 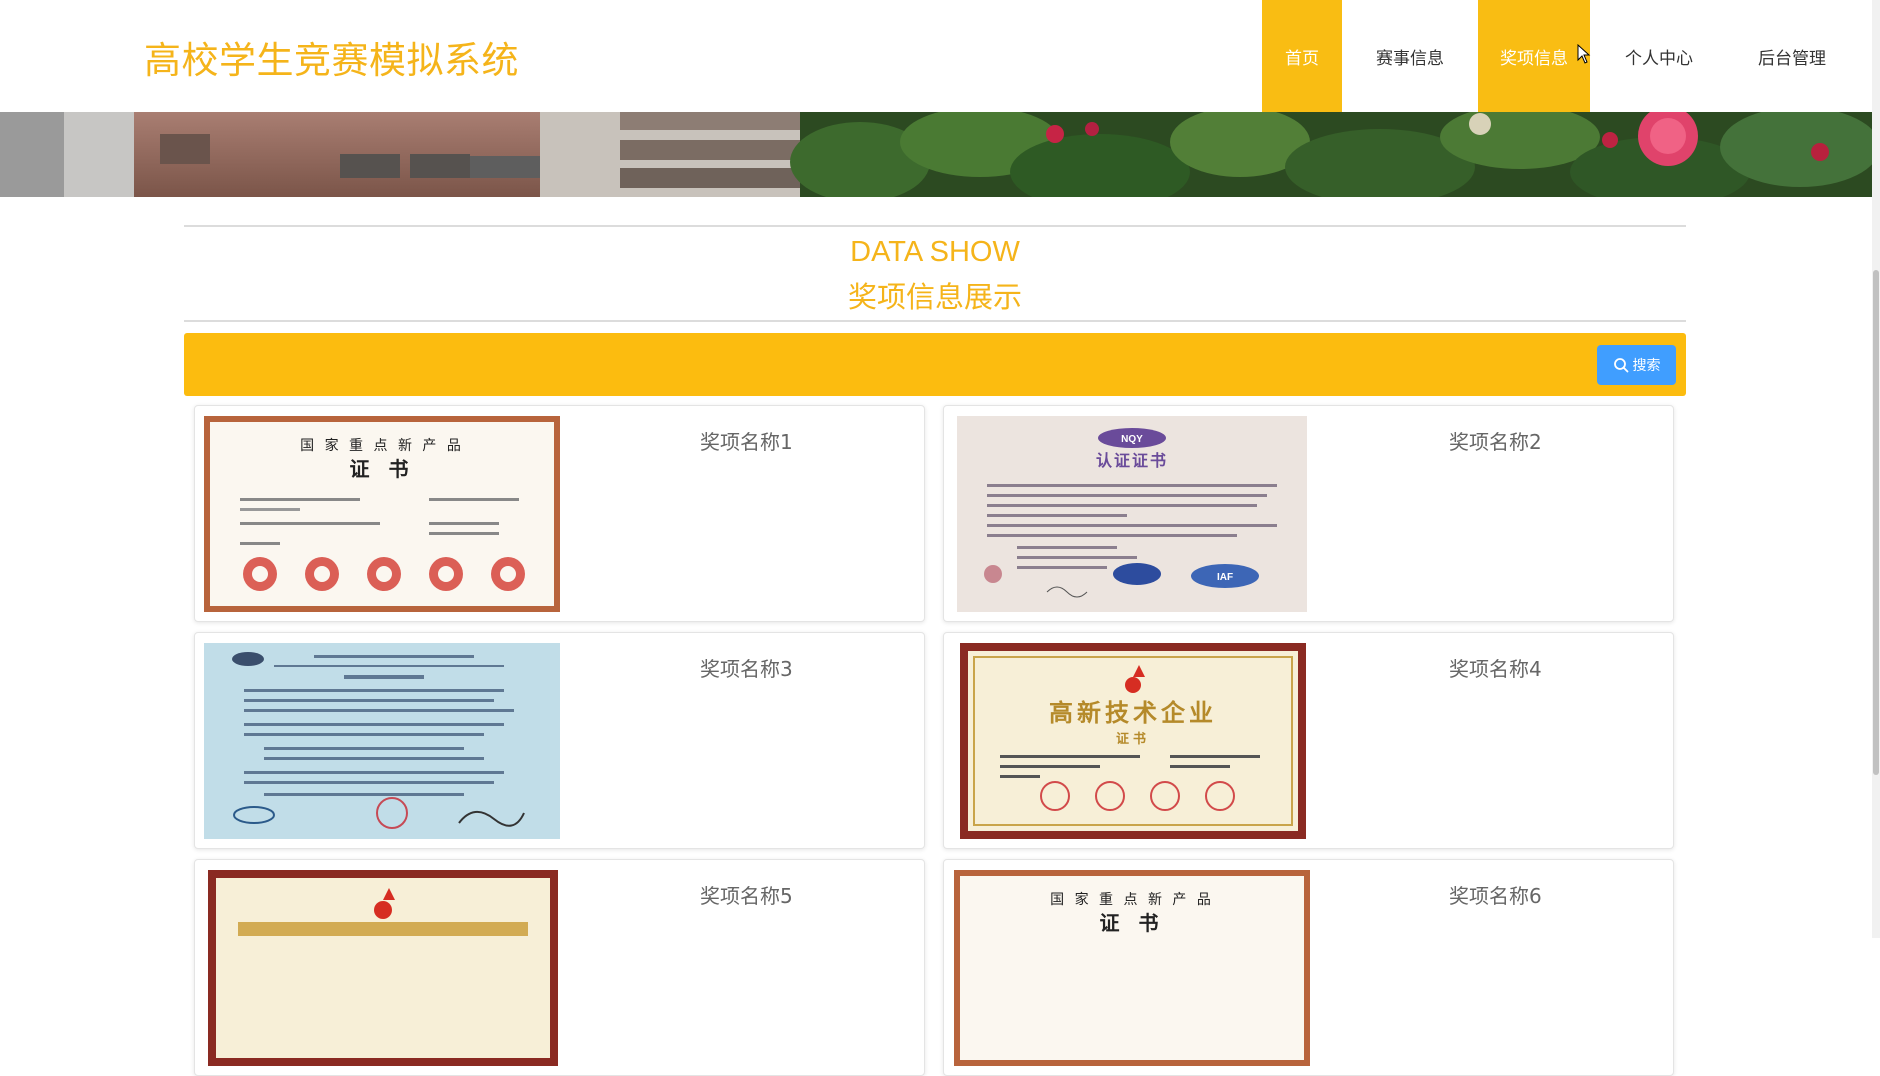 I want to click on page-scrollbar, so click(x=1876, y=469).